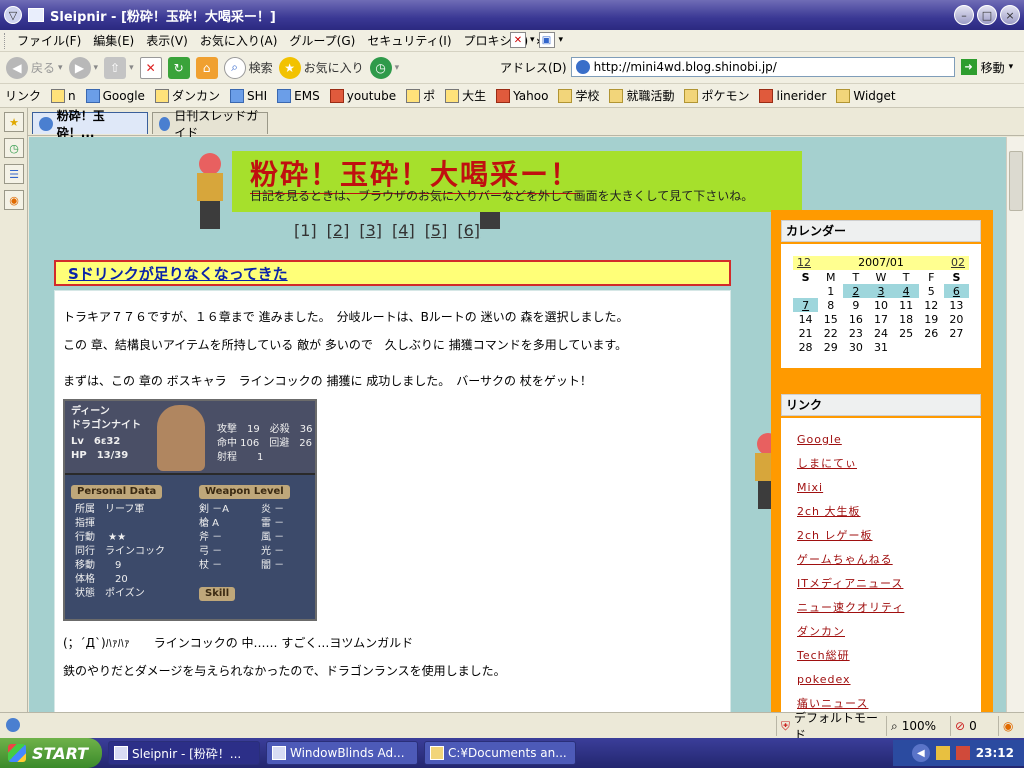  What do you see at coordinates (830, 726) in the screenshot?
I see `mode-indicator: ⛨ デフォルトモード` at bounding box center [830, 726].